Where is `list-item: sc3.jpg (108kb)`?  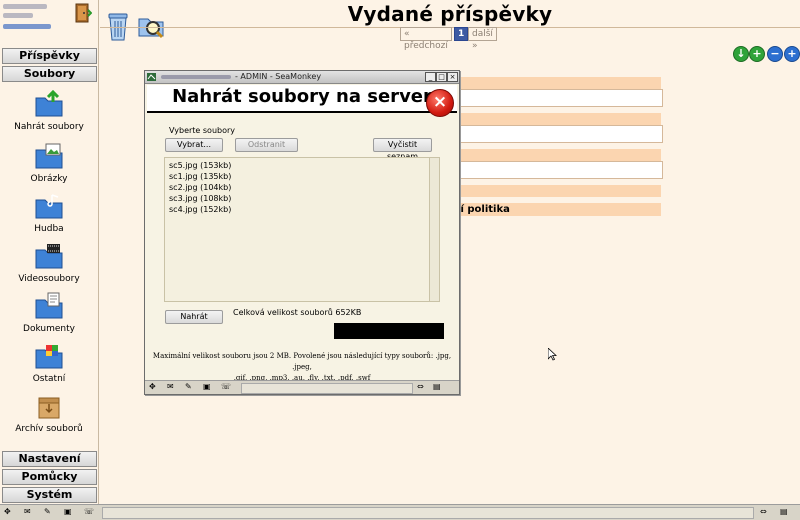 list-item: sc3.jpg (108kb) is located at coordinates (200, 198).